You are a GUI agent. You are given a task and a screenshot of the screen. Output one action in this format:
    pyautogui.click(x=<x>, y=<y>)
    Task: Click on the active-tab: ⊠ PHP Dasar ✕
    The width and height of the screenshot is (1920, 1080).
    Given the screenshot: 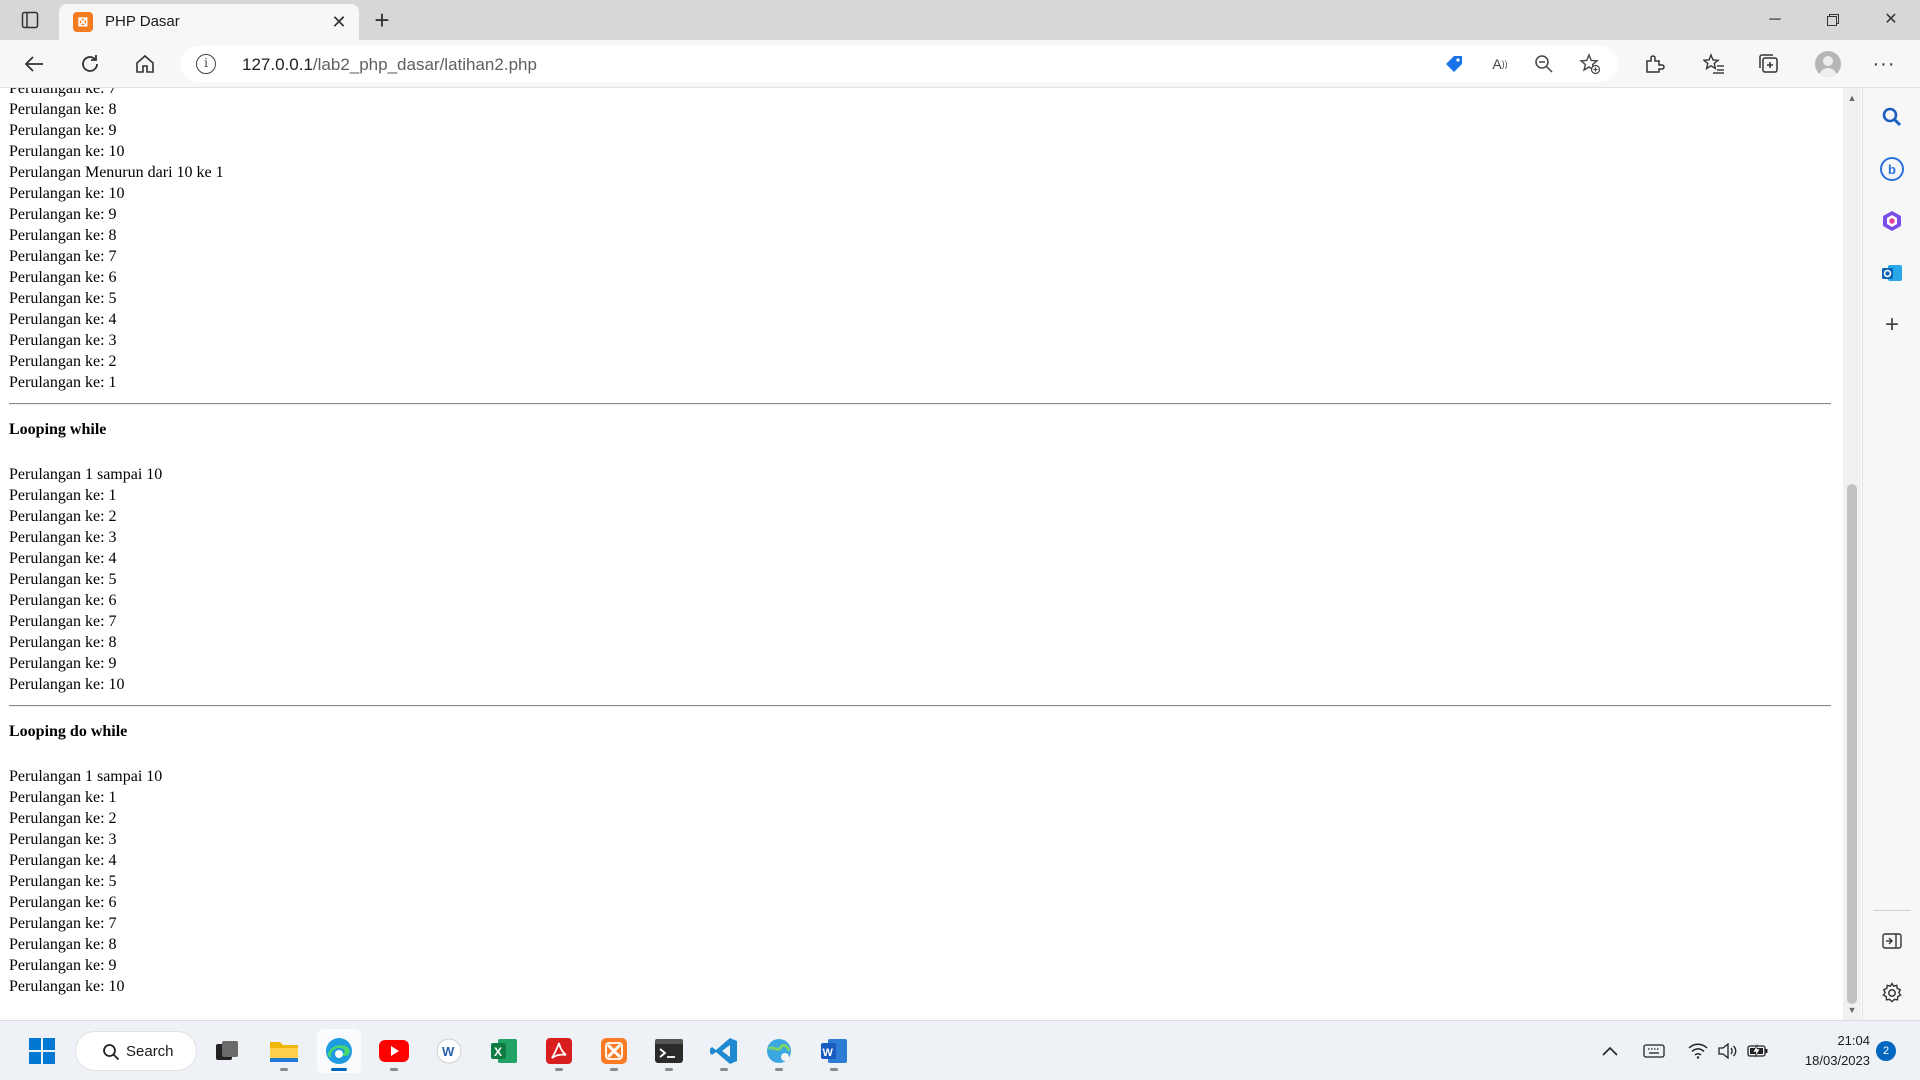 What is the action you would take?
    pyautogui.click(x=209, y=22)
    